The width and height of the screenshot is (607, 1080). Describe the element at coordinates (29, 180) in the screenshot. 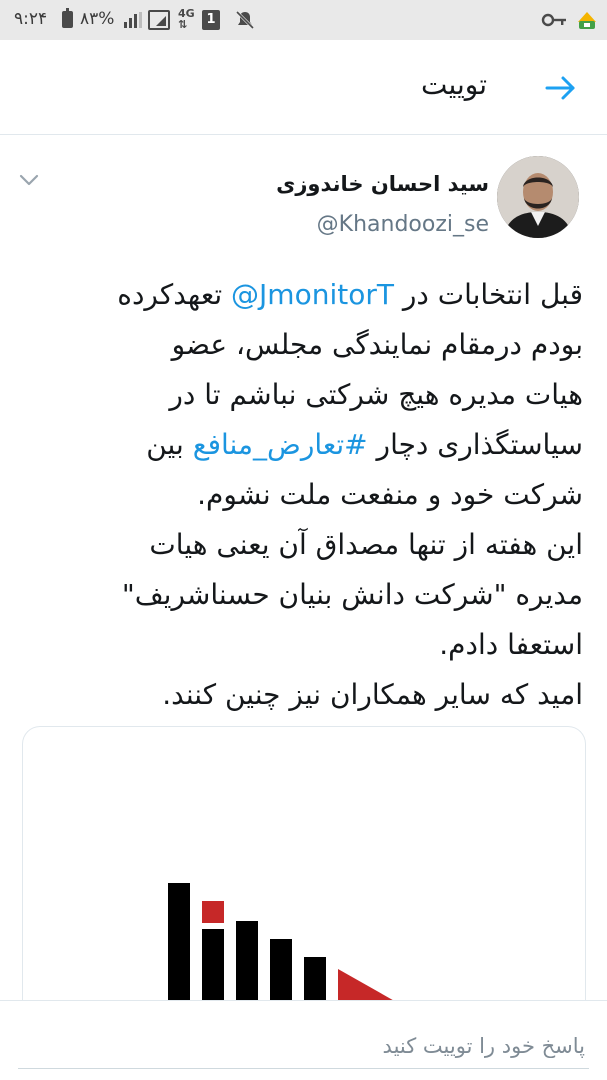

I see `chevron-down-icon` at that location.